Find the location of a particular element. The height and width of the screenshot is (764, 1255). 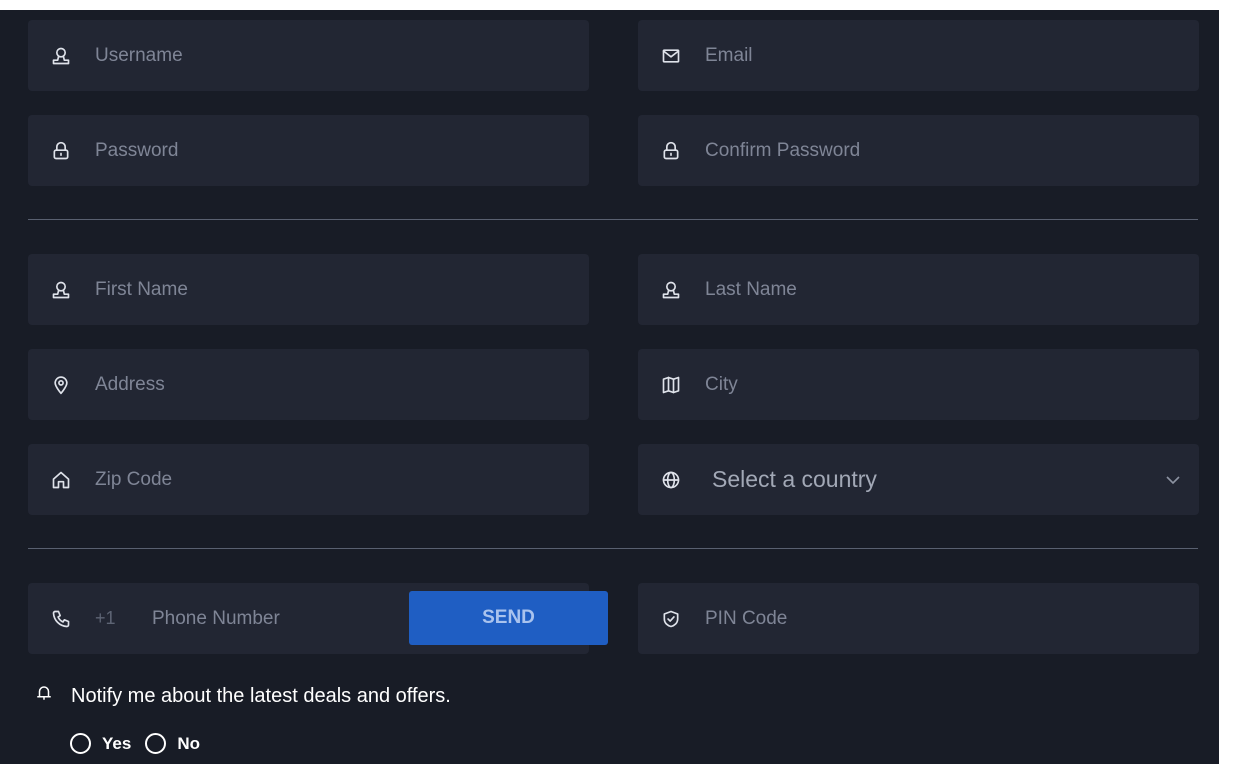

phone-field-container: +1 SEND is located at coordinates (318, 618).